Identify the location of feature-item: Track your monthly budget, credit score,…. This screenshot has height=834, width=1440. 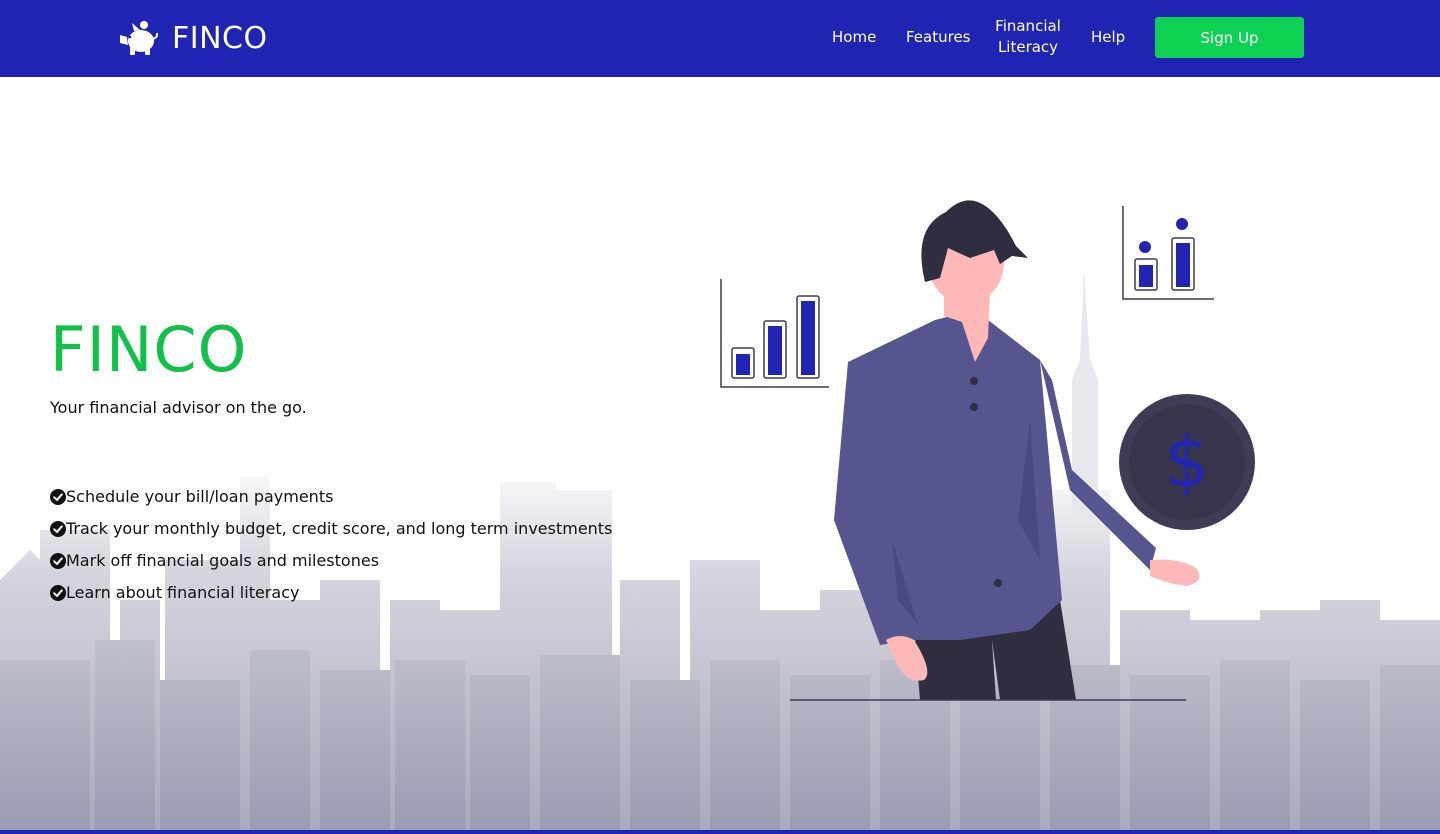
(331, 534).